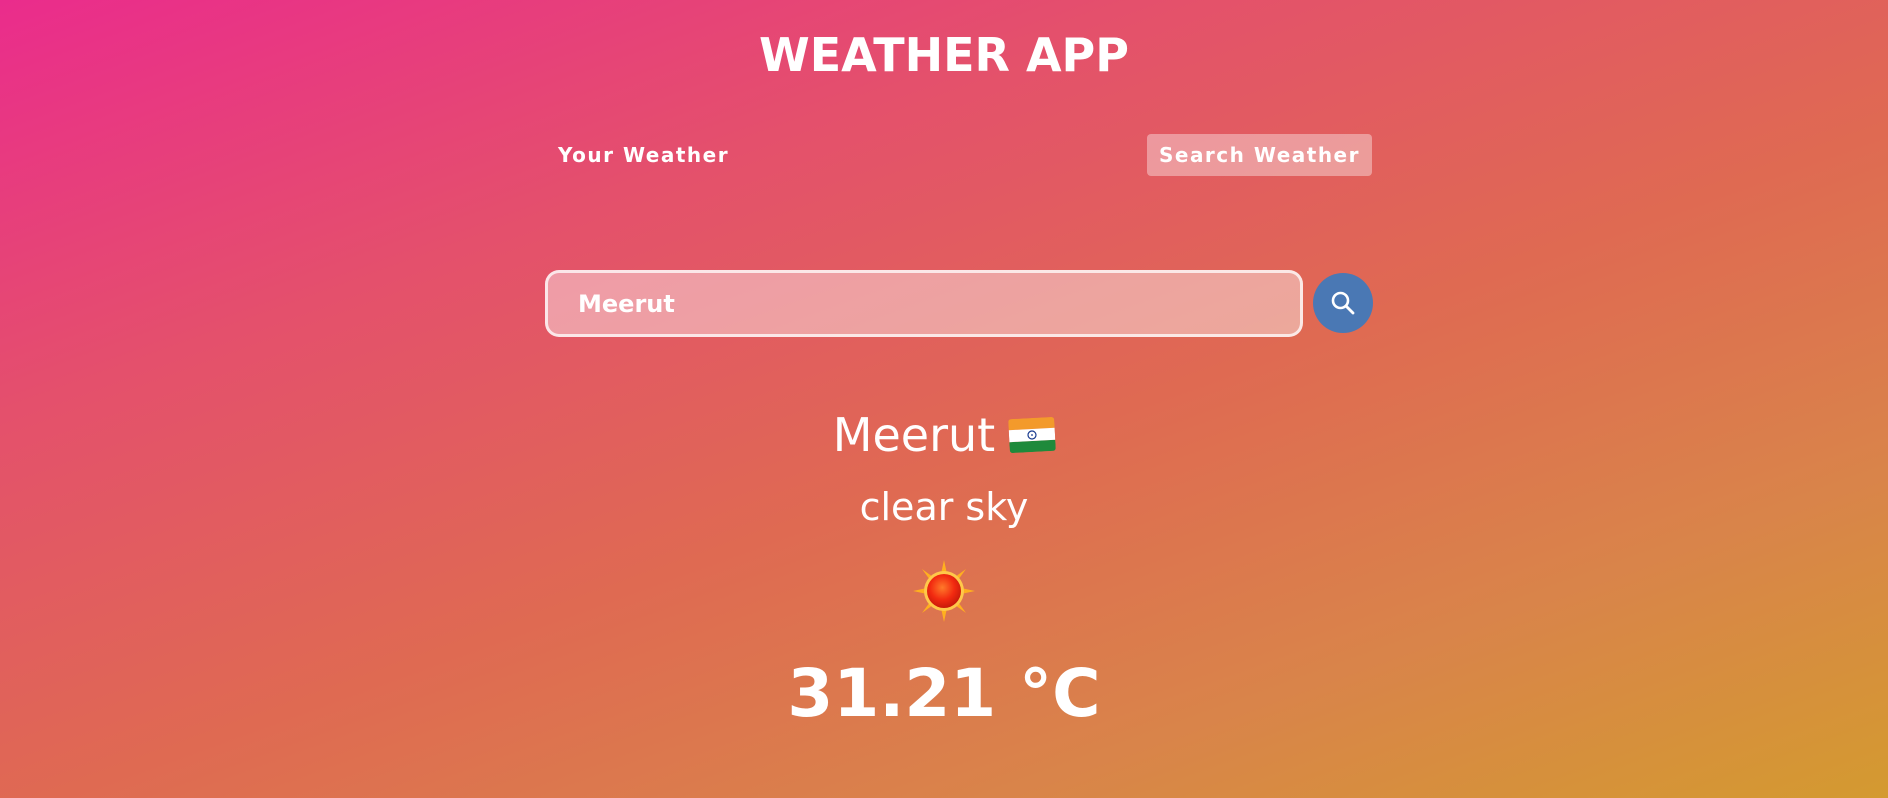  I want to click on city-heading: Meerut, so click(944, 435).